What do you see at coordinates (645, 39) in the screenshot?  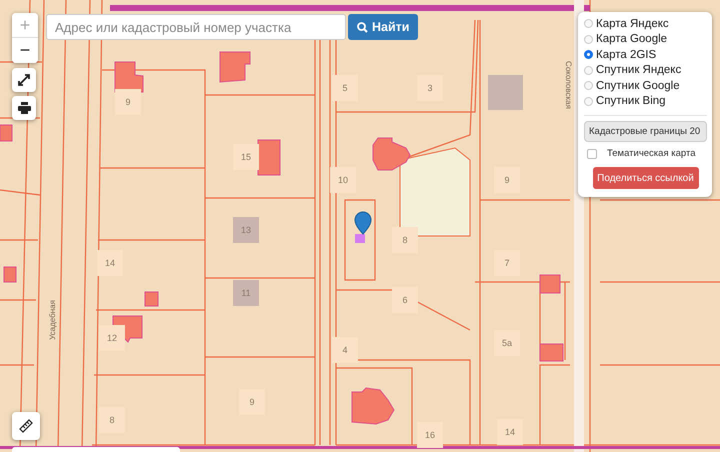 I see `layer-option: Карта Google` at bounding box center [645, 39].